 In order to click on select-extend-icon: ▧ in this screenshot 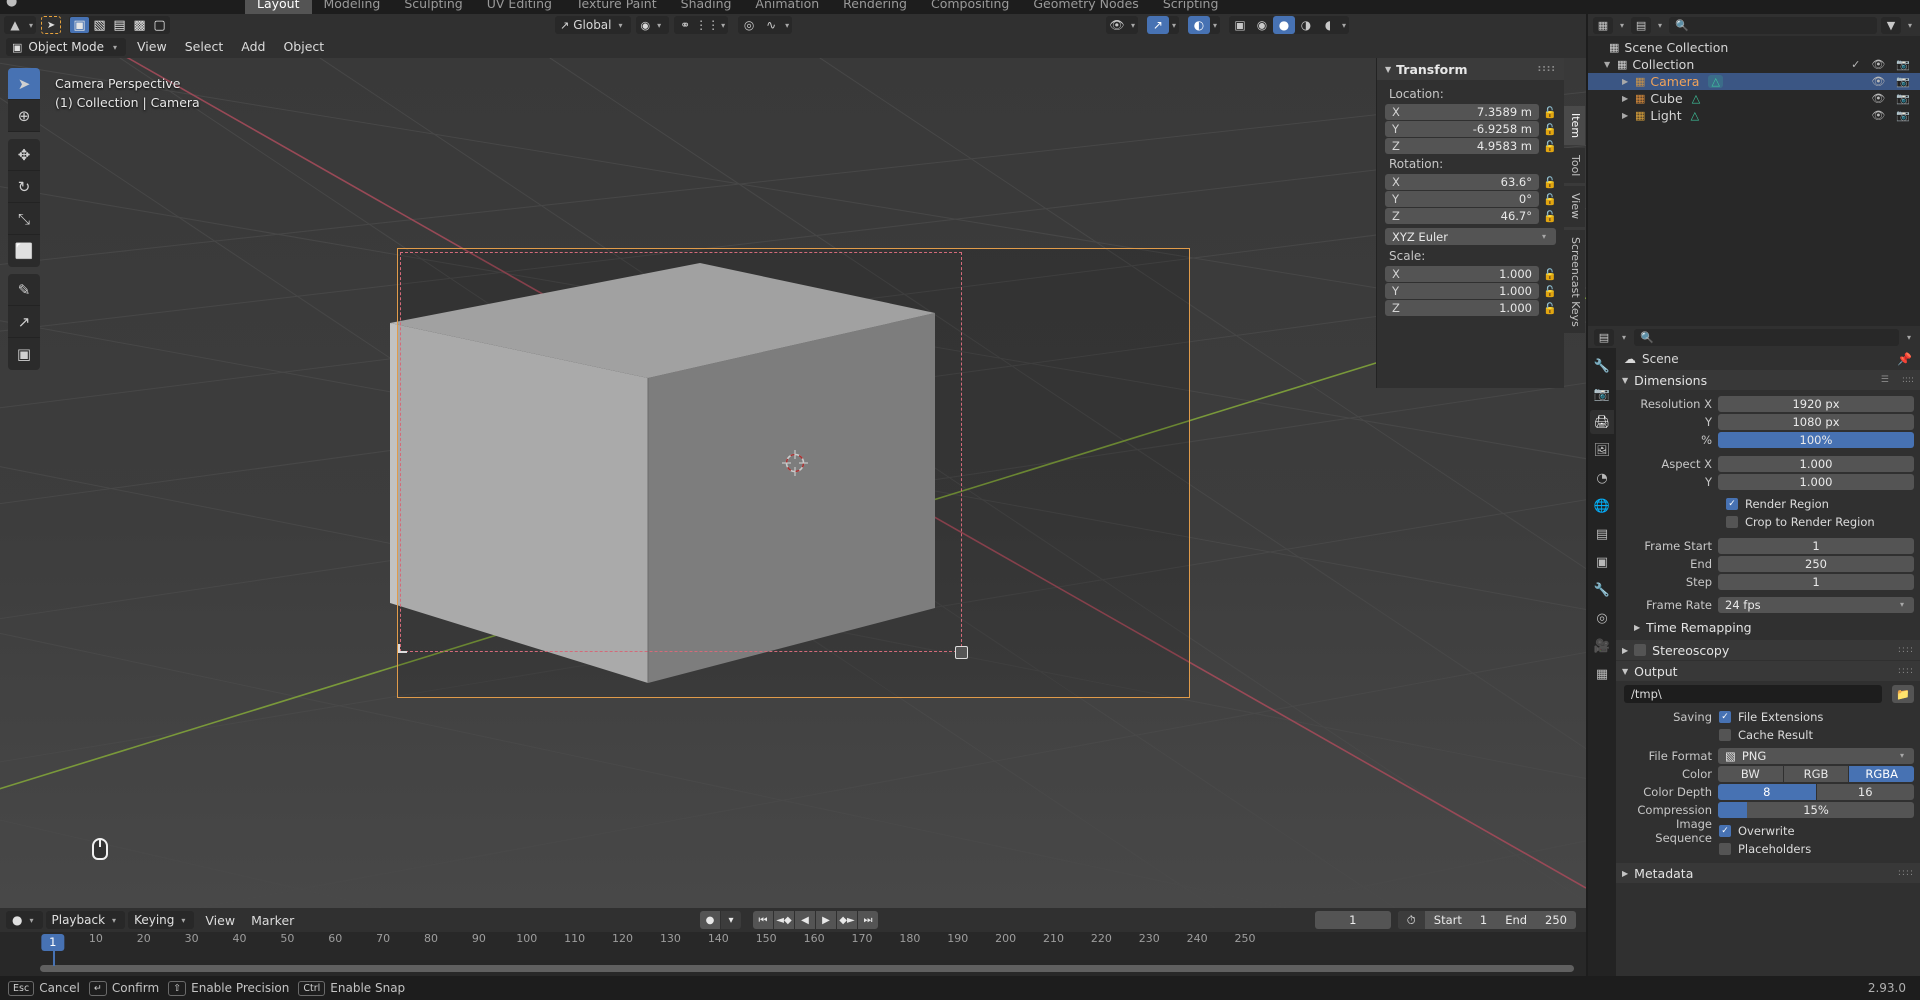, I will do `click(99, 25)`.